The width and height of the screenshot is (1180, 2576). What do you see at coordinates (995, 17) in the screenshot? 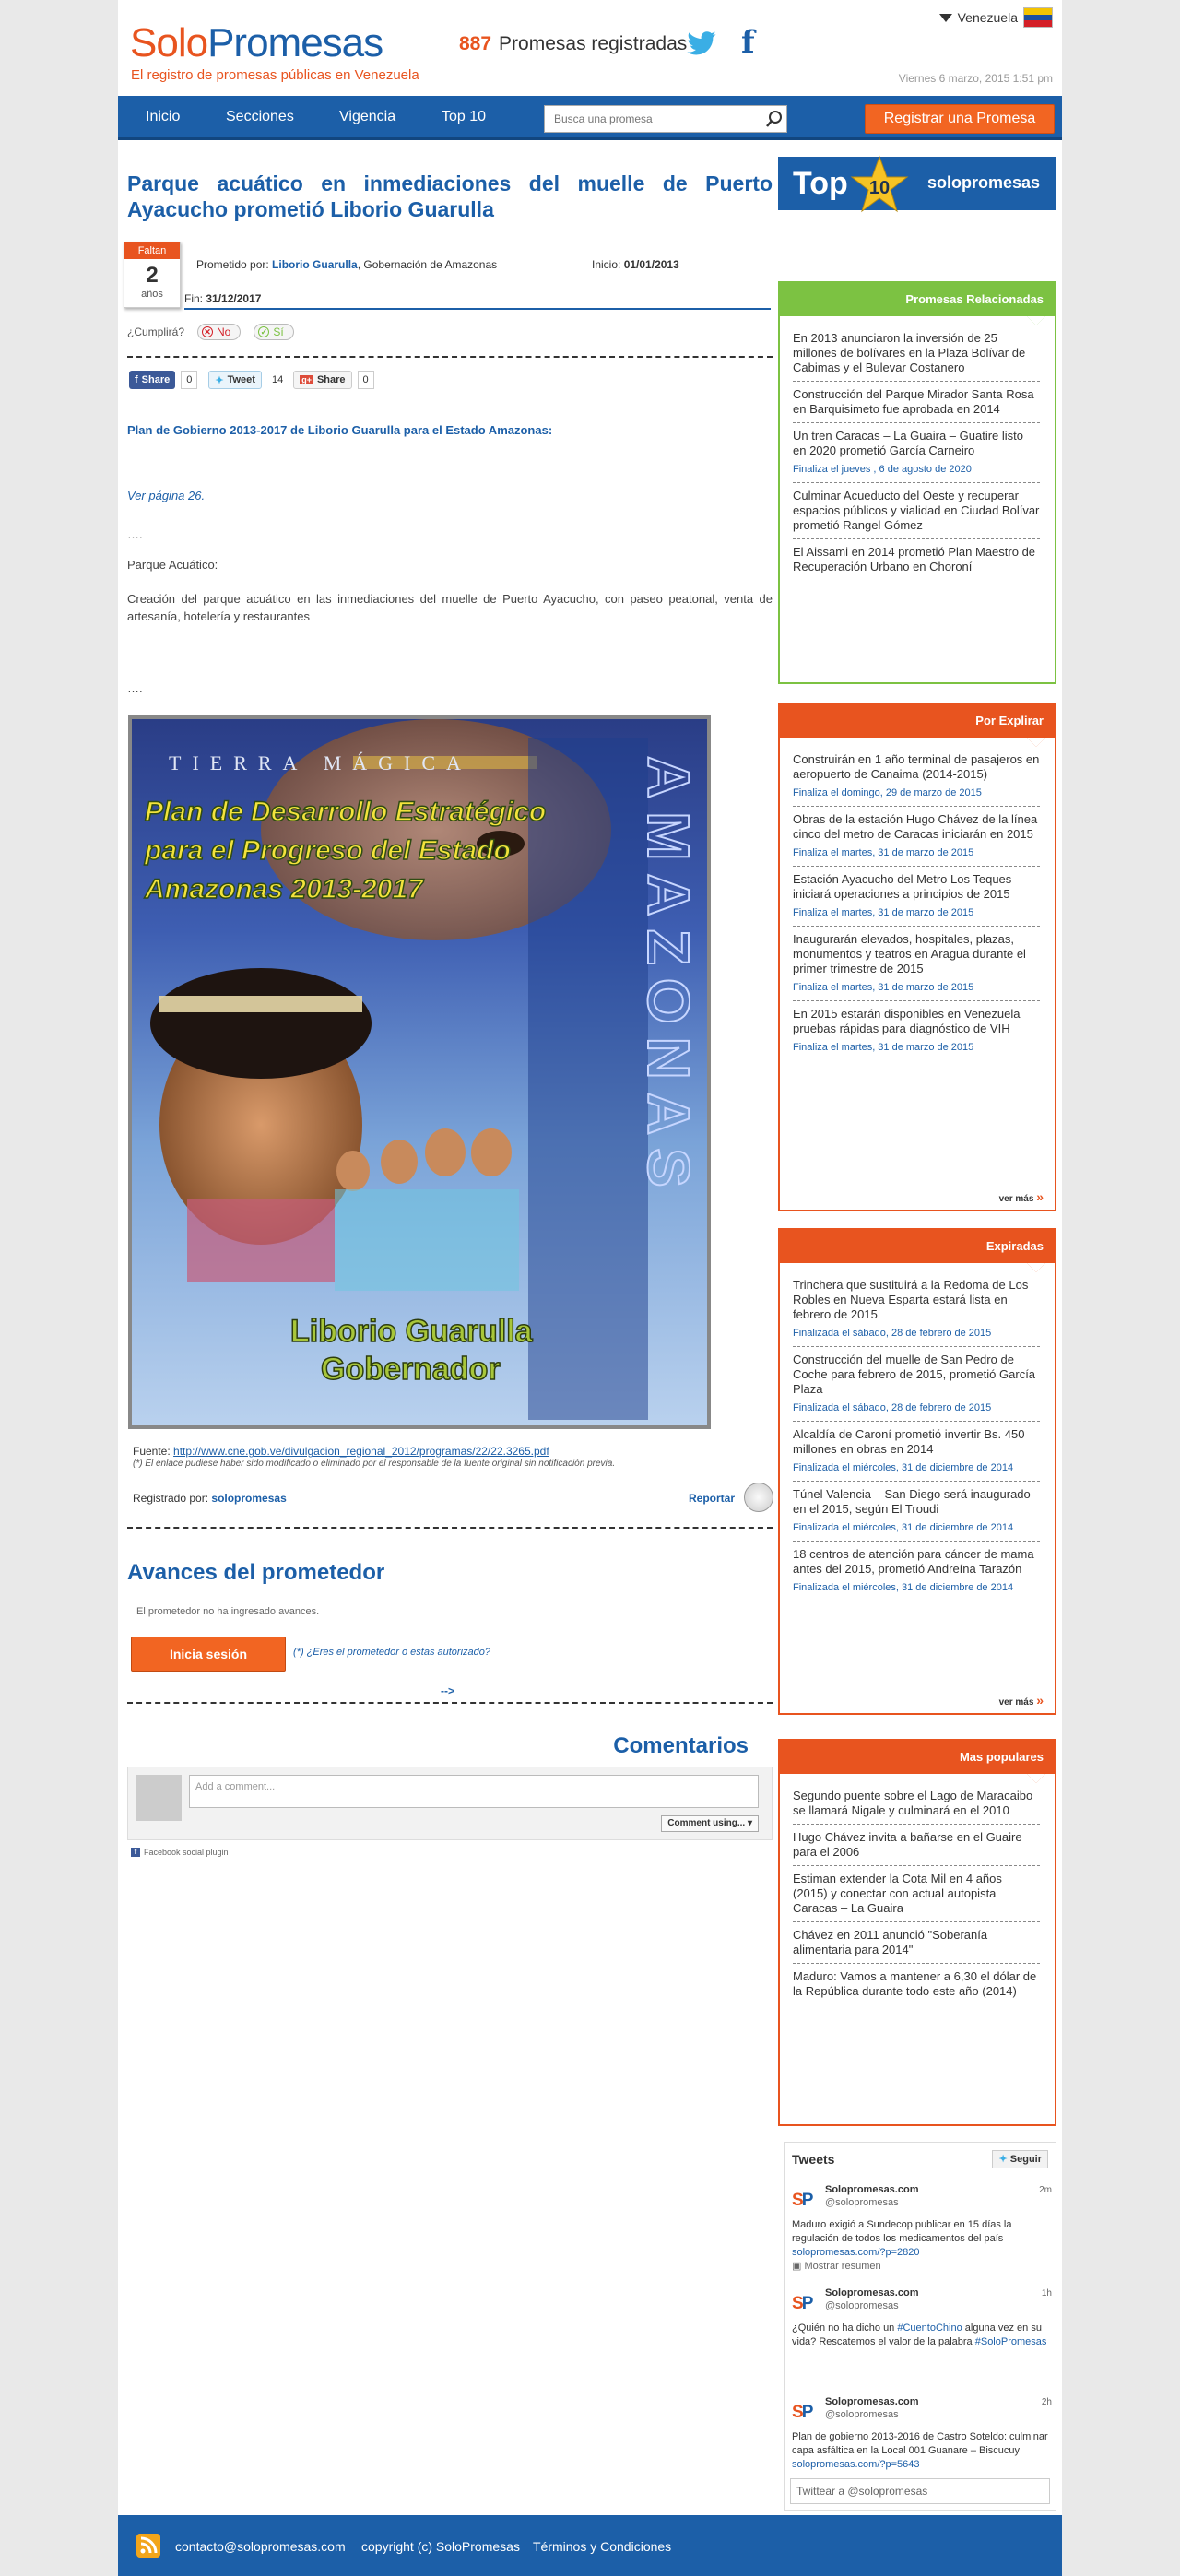
I see `country-selector: Venezuela` at bounding box center [995, 17].